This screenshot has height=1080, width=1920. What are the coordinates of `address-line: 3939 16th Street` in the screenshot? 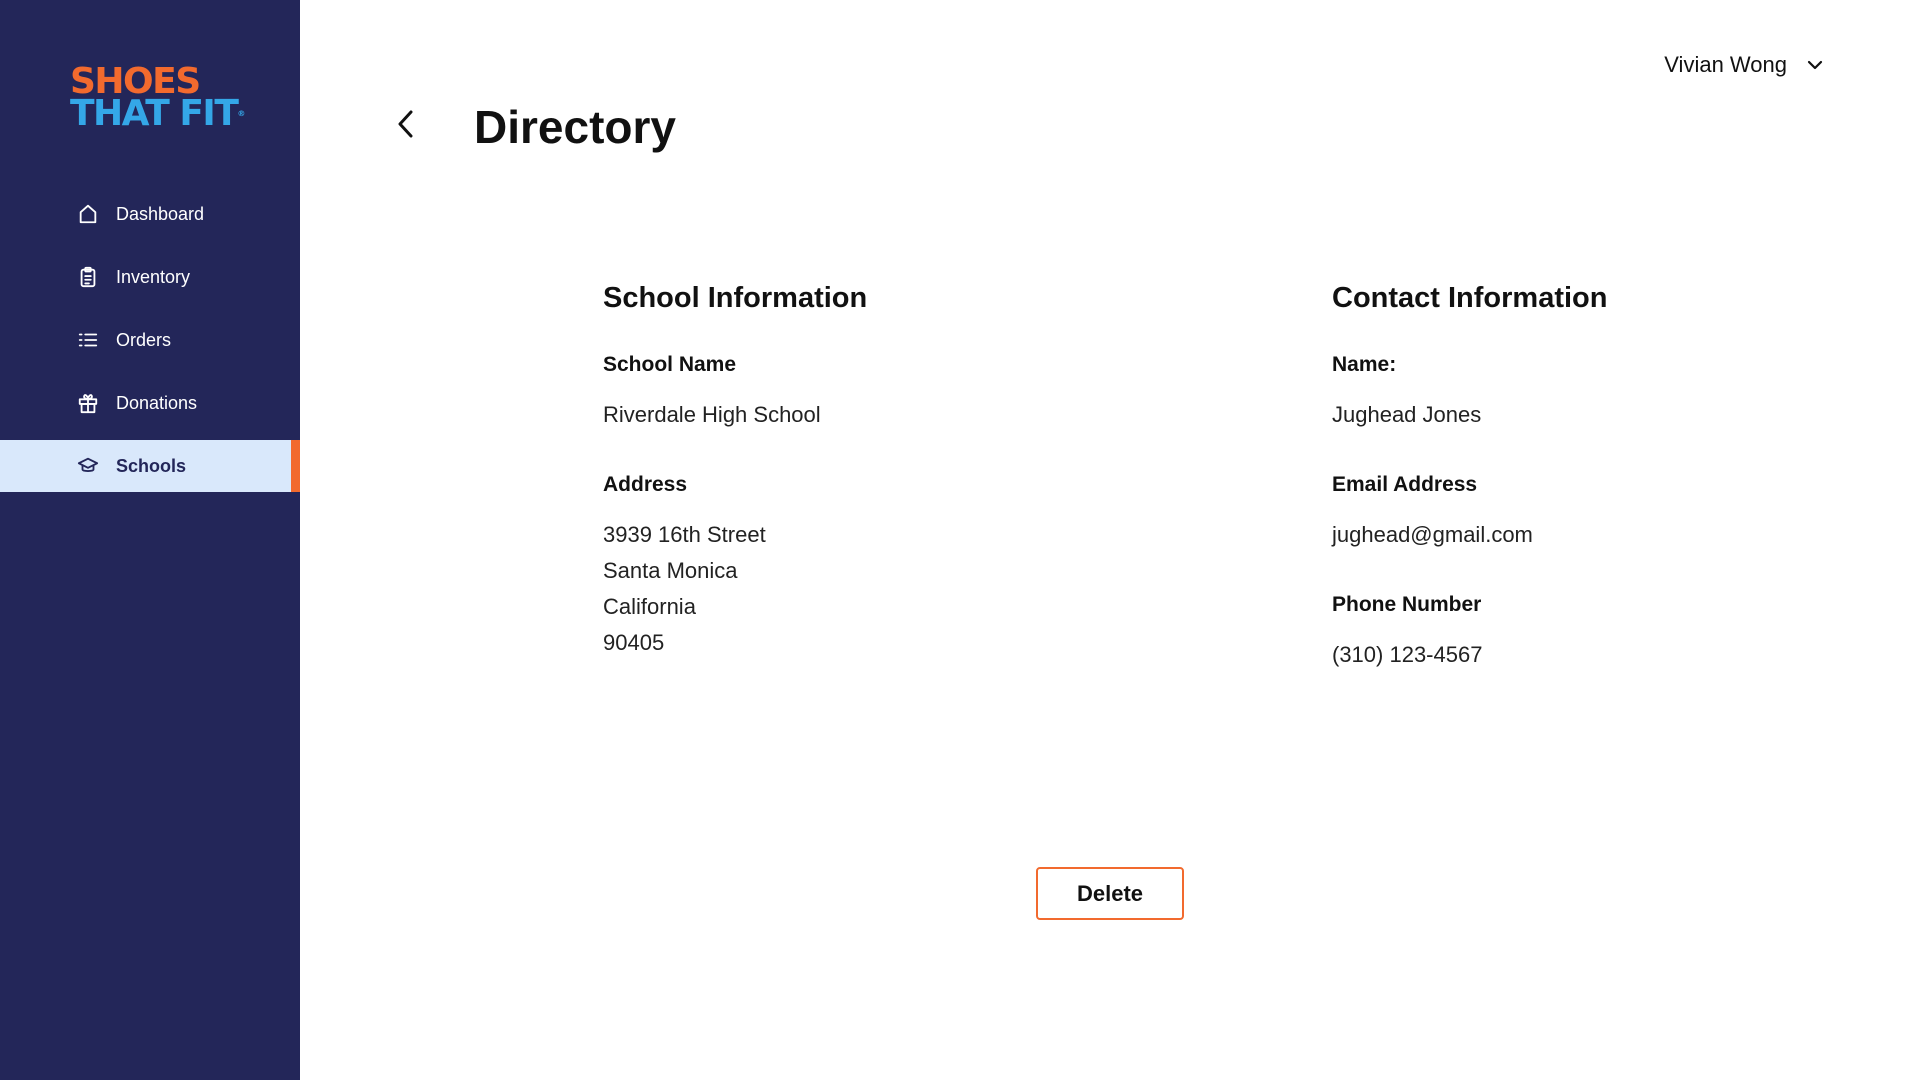 It's located at (684, 534).